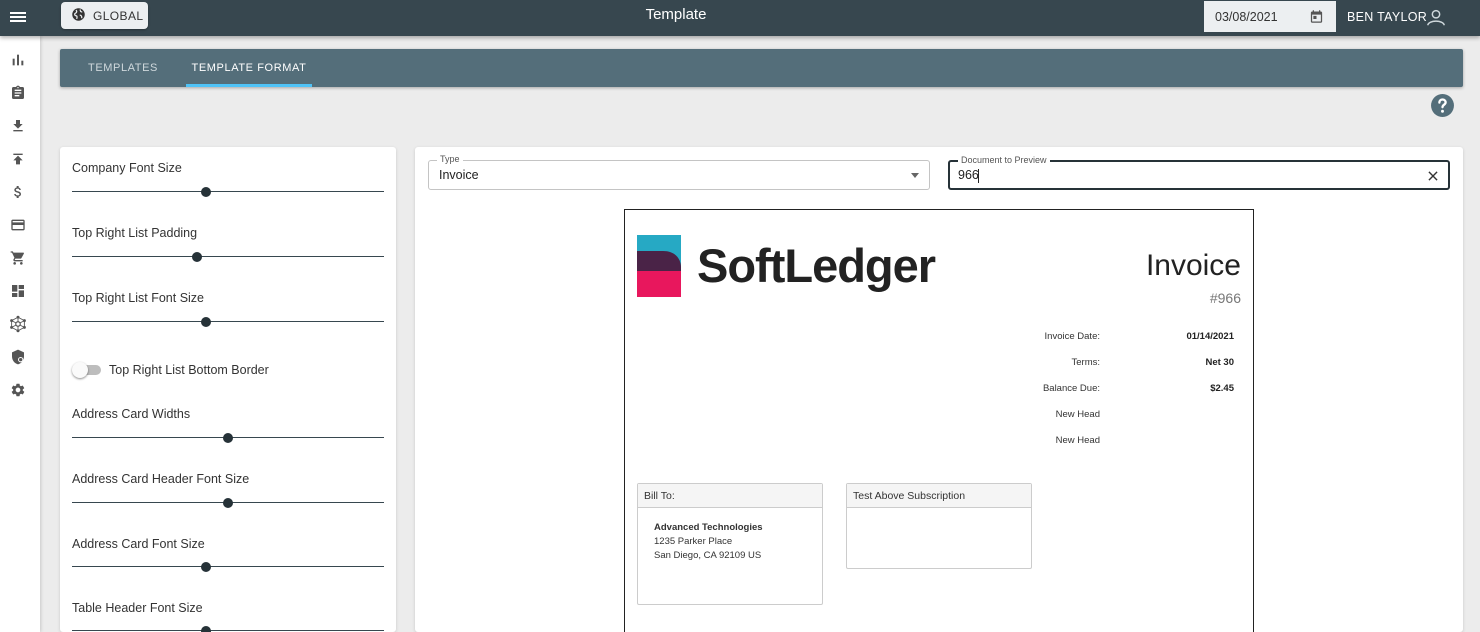 The width and height of the screenshot is (1480, 632). What do you see at coordinates (1219, 362) in the screenshot?
I see `meta-value: Net 30` at bounding box center [1219, 362].